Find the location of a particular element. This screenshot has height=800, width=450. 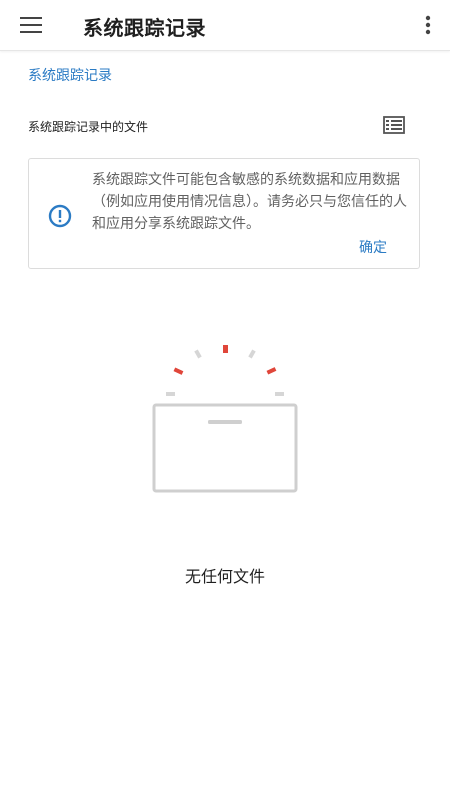

more-vert-icon is located at coordinates (428, 25).